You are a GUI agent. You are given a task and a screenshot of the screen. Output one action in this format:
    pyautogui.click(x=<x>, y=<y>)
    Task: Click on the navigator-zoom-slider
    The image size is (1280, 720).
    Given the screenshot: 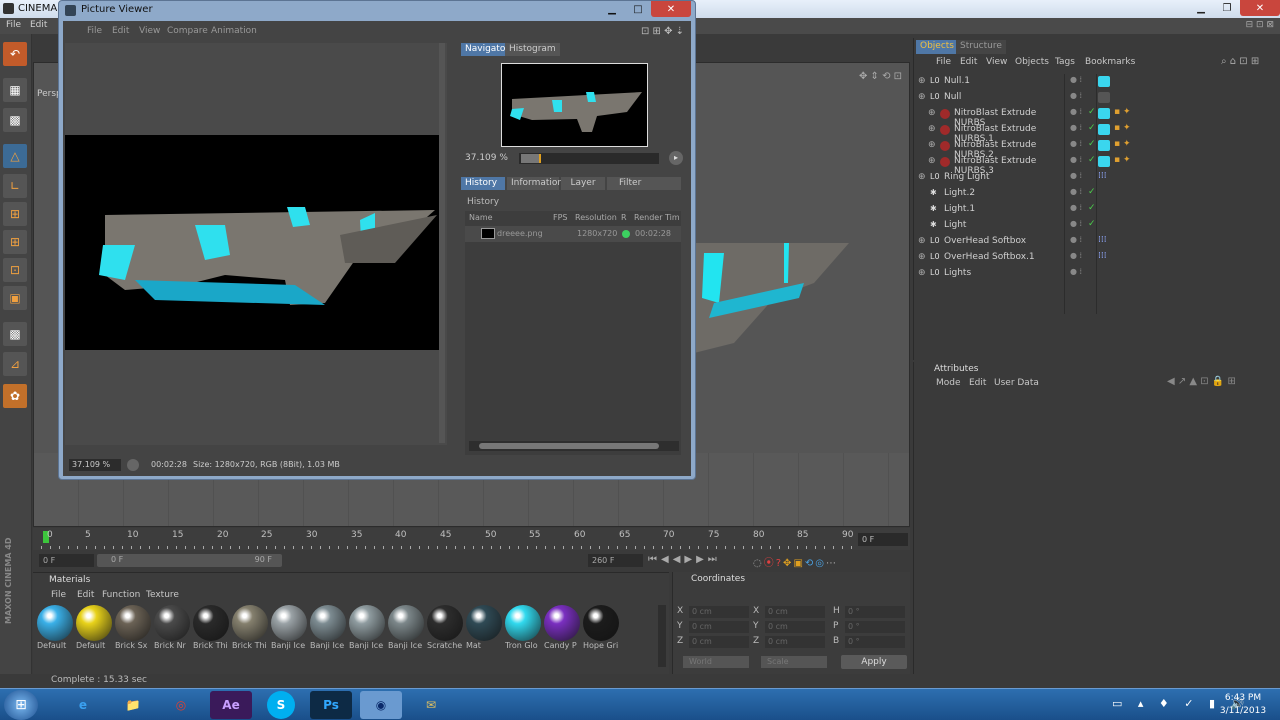 What is the action you would take?
    pyautogui.click(x=589, y=158)
    